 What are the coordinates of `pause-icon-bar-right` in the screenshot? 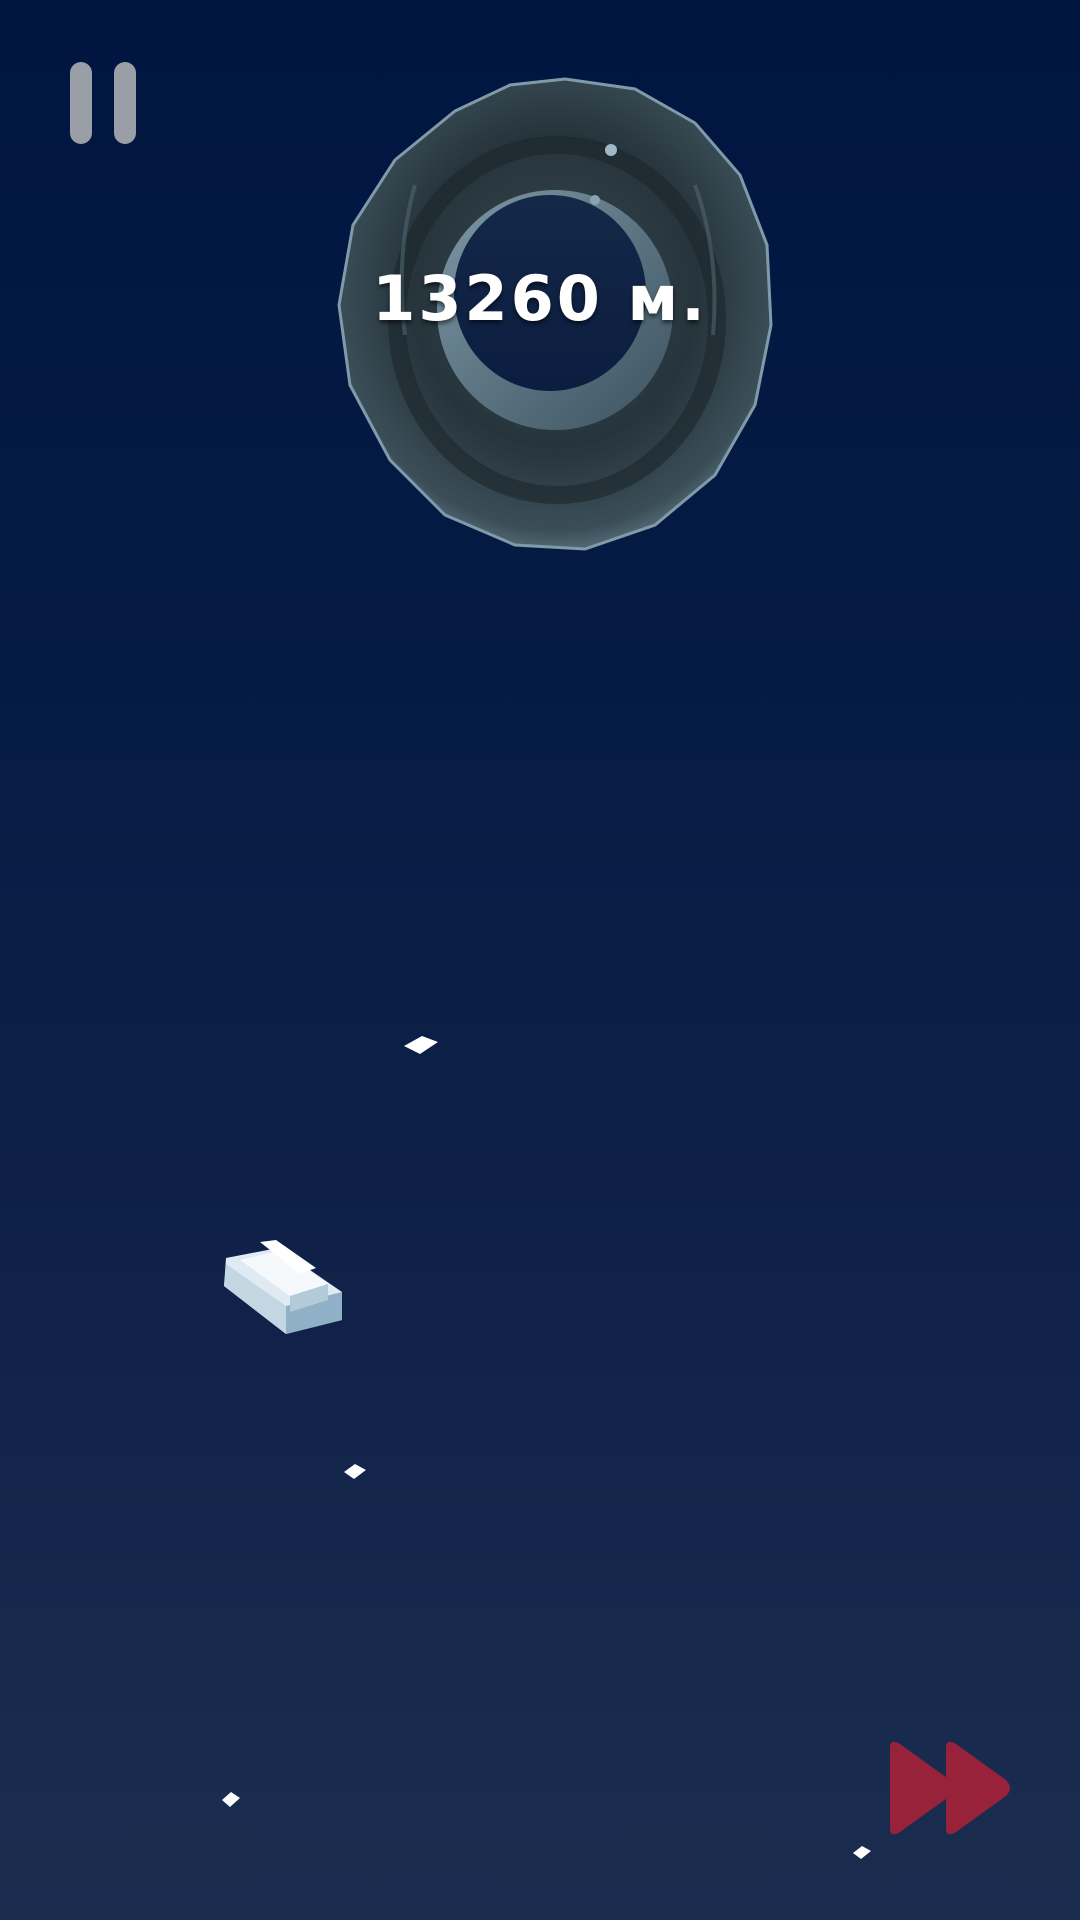 It's located at (125, 103).